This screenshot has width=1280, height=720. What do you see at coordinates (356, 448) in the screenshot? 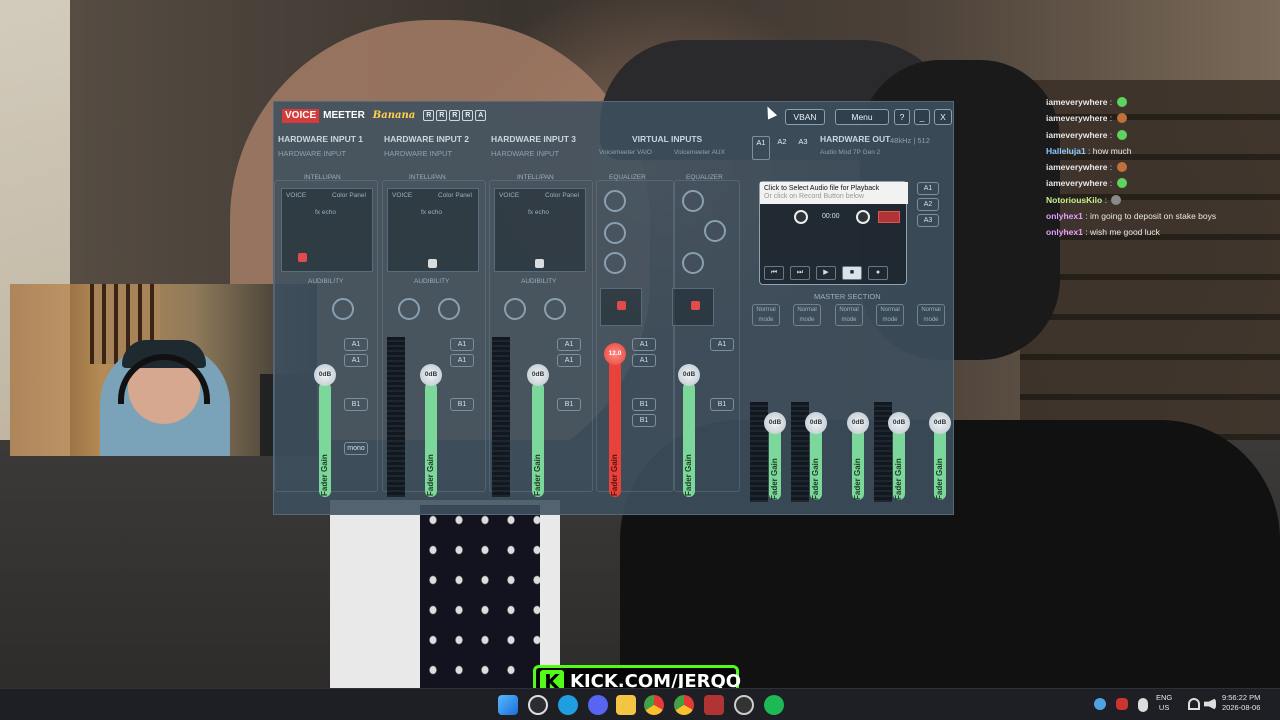
I see `mono-button: mono` at bounding box center [356, 448].